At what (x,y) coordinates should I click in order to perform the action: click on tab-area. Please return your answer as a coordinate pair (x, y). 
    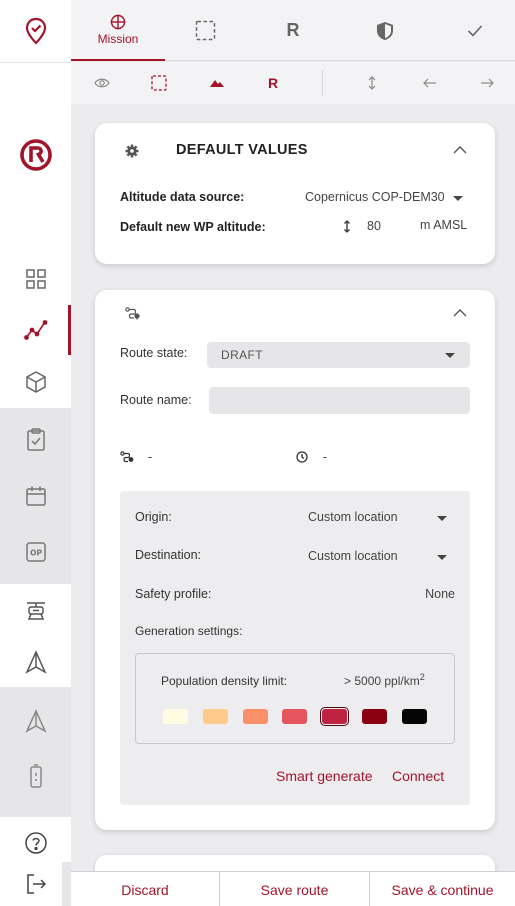
    Looking at the image, I should click on (205, 30).